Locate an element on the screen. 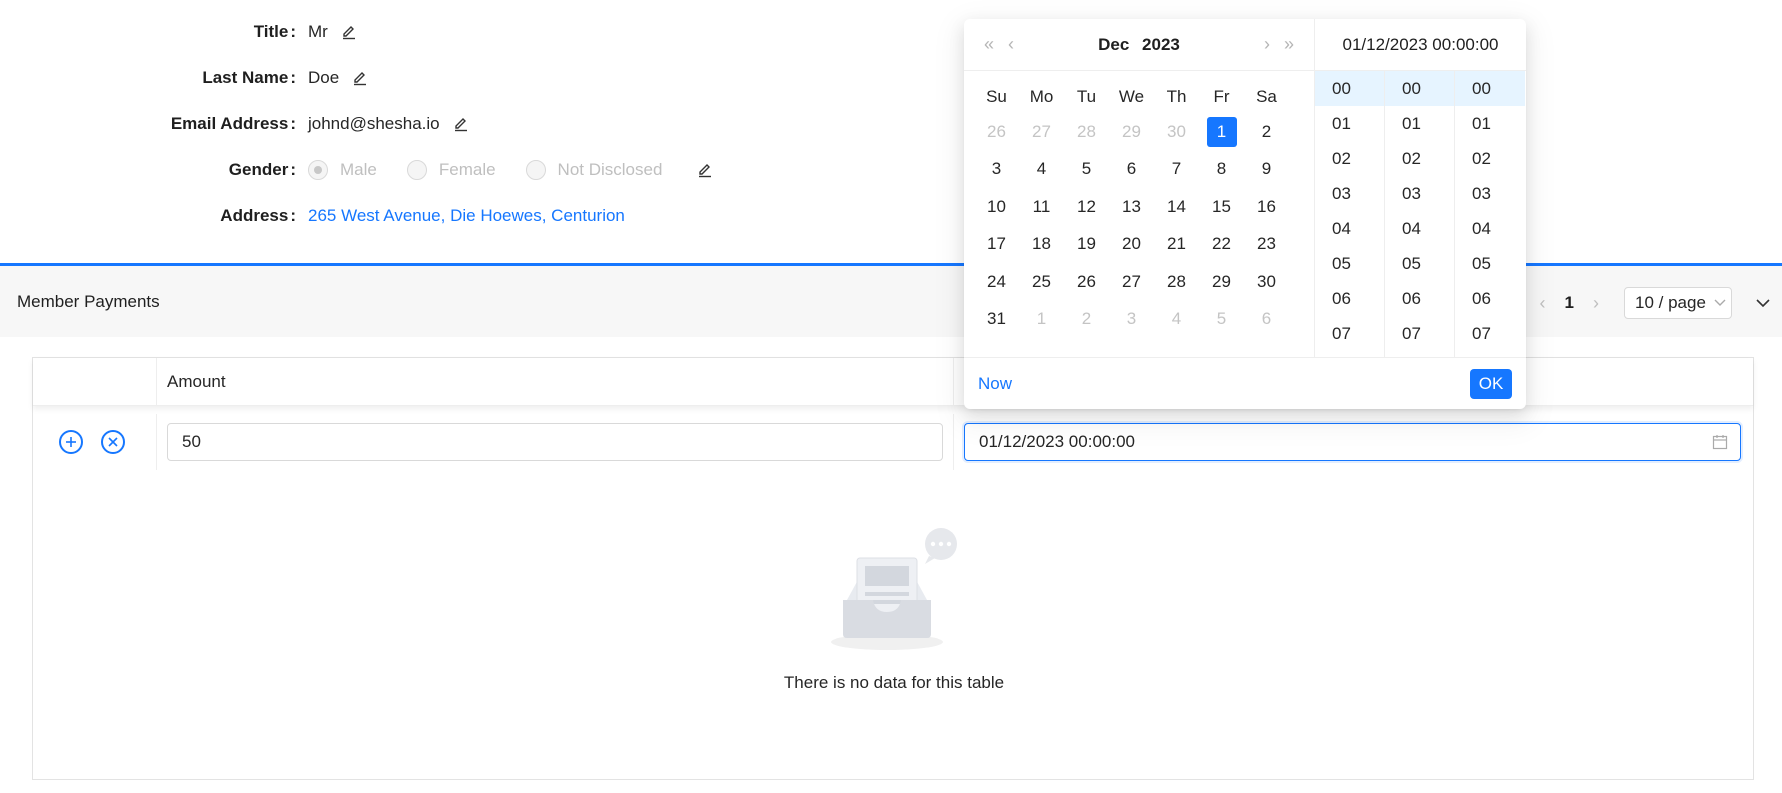 Image resolution: width=1782 pixels, height=793 pixels. hour-option: 00 is located at coordinates (1349, 88).